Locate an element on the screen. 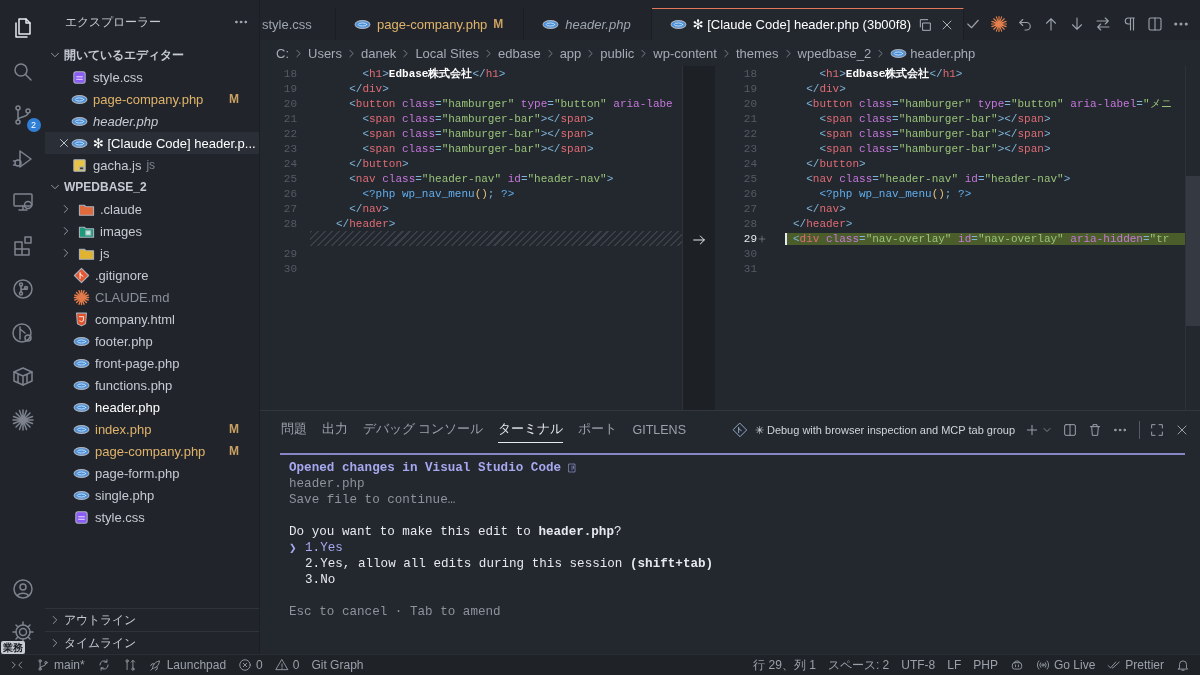 Image resolution: width=1200 pixels, height=675 pixels. breadcrumb-item: app is located at coordinates (570, 53).